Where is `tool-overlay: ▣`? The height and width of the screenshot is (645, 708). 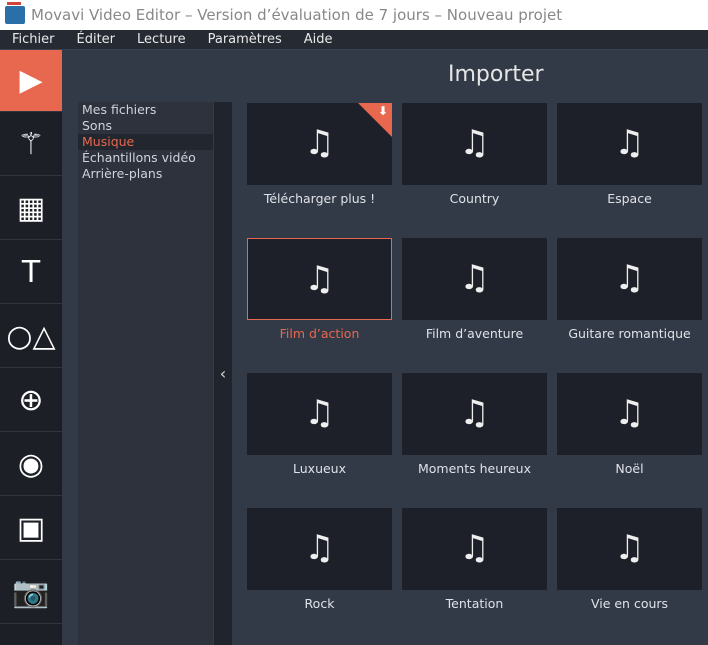 tool-overlay: ▣ is located at coordinates (31, 529).